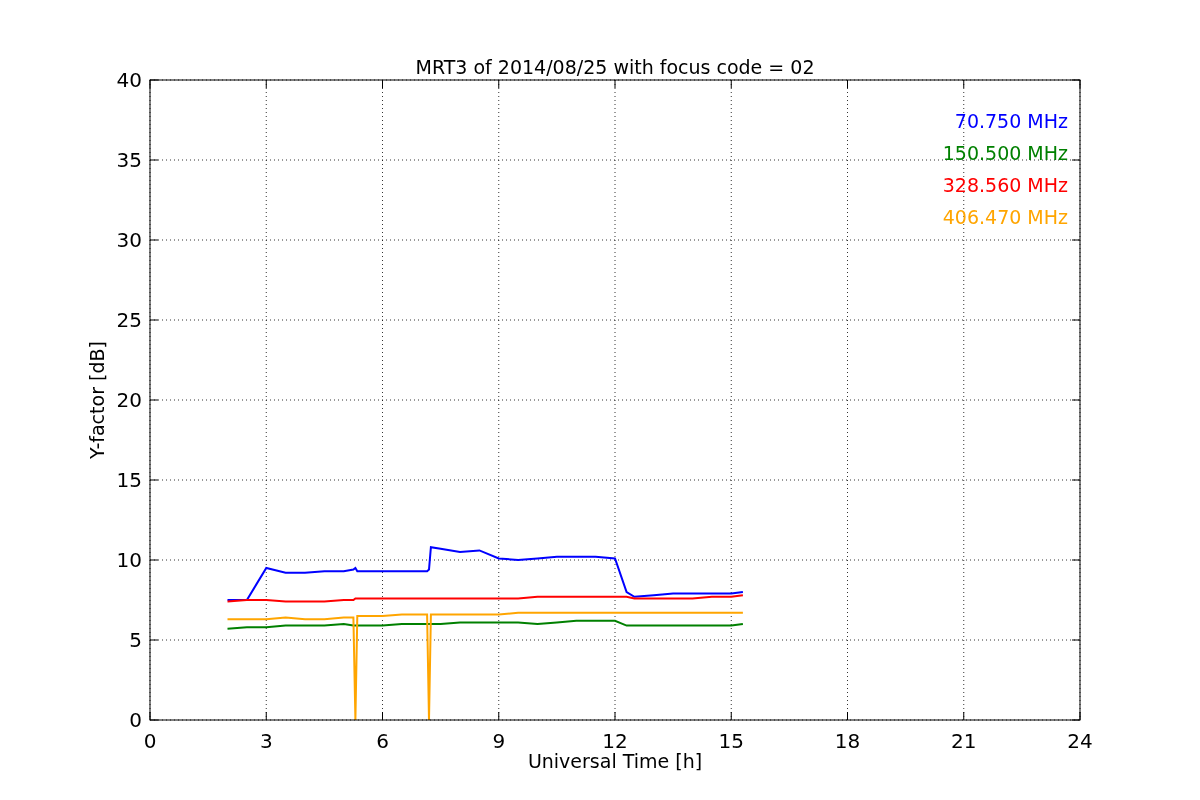 This screenshot has height=800, width=1200. Describe the element at coordinates (499, 741) in the screenshot. I see `x-tick-label: 9` at that location.